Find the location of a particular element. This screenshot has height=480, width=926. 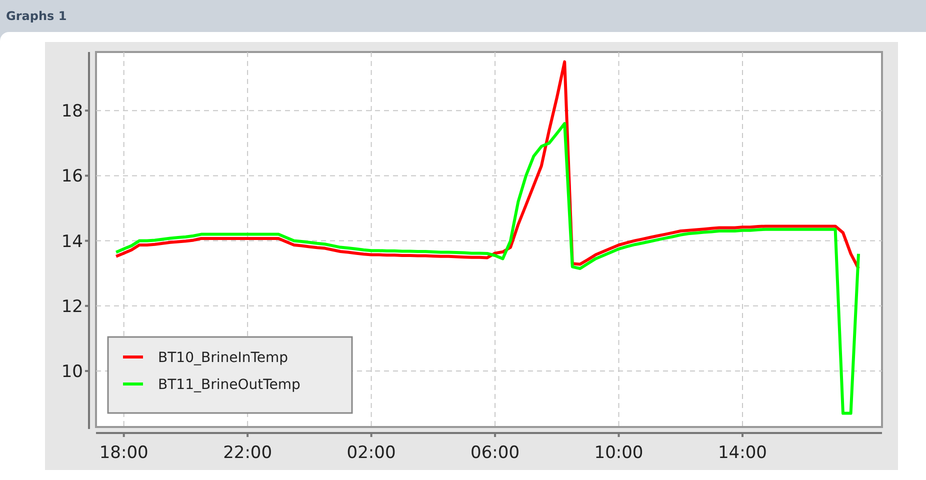

x-tick-label: 10:00 is located at coordinates (619, 453).